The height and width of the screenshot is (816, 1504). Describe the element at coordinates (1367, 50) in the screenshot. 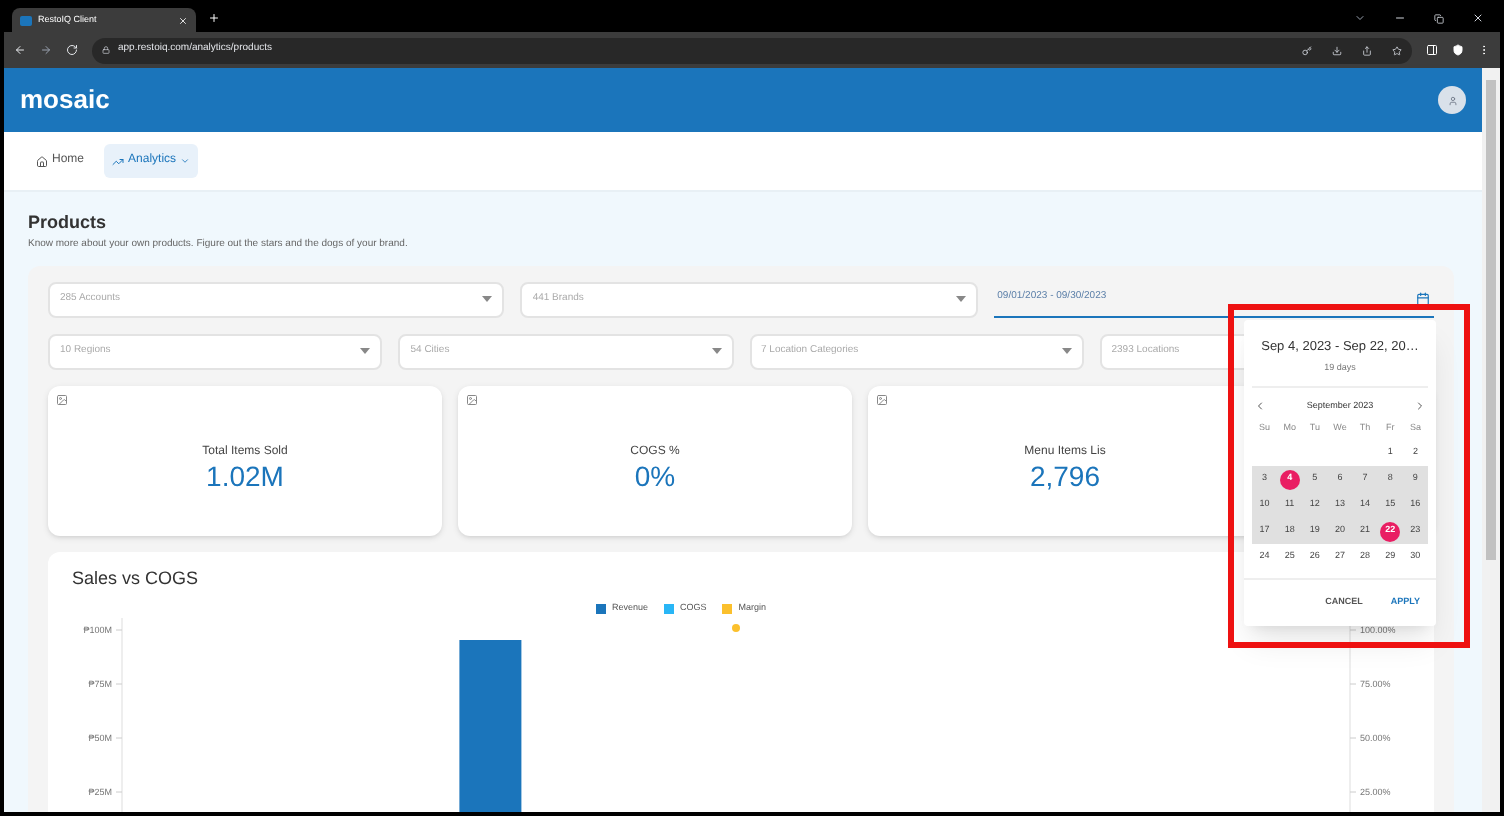

I see `share-icon` at that location.